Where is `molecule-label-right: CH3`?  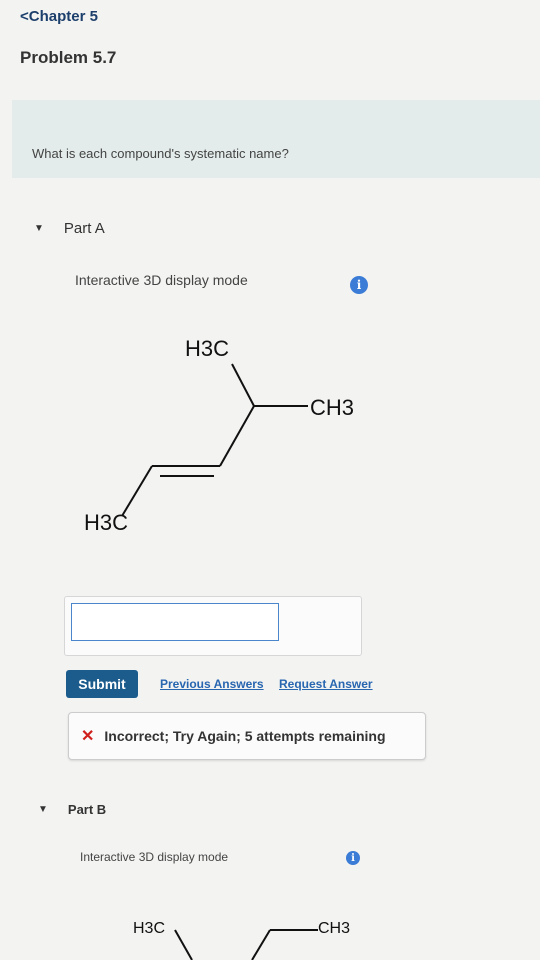
molecule-label-right: CH3 is located at coordinates (334, 928).